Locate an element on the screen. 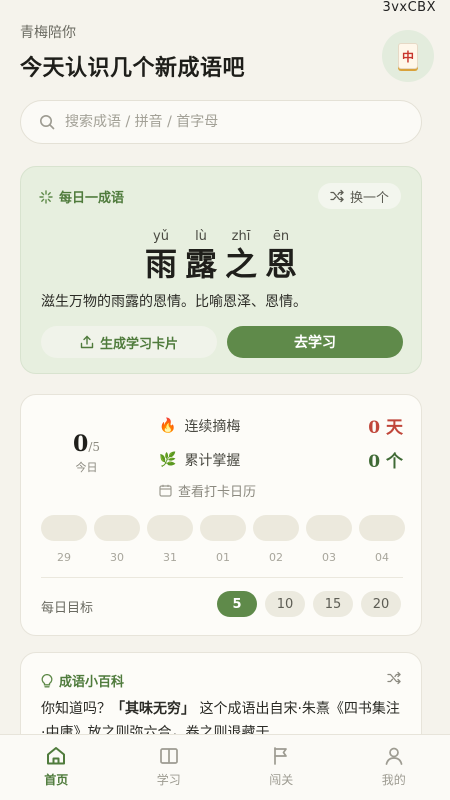  generate-card-button: 生成学习卡片 is located at coordinates (129, 342).